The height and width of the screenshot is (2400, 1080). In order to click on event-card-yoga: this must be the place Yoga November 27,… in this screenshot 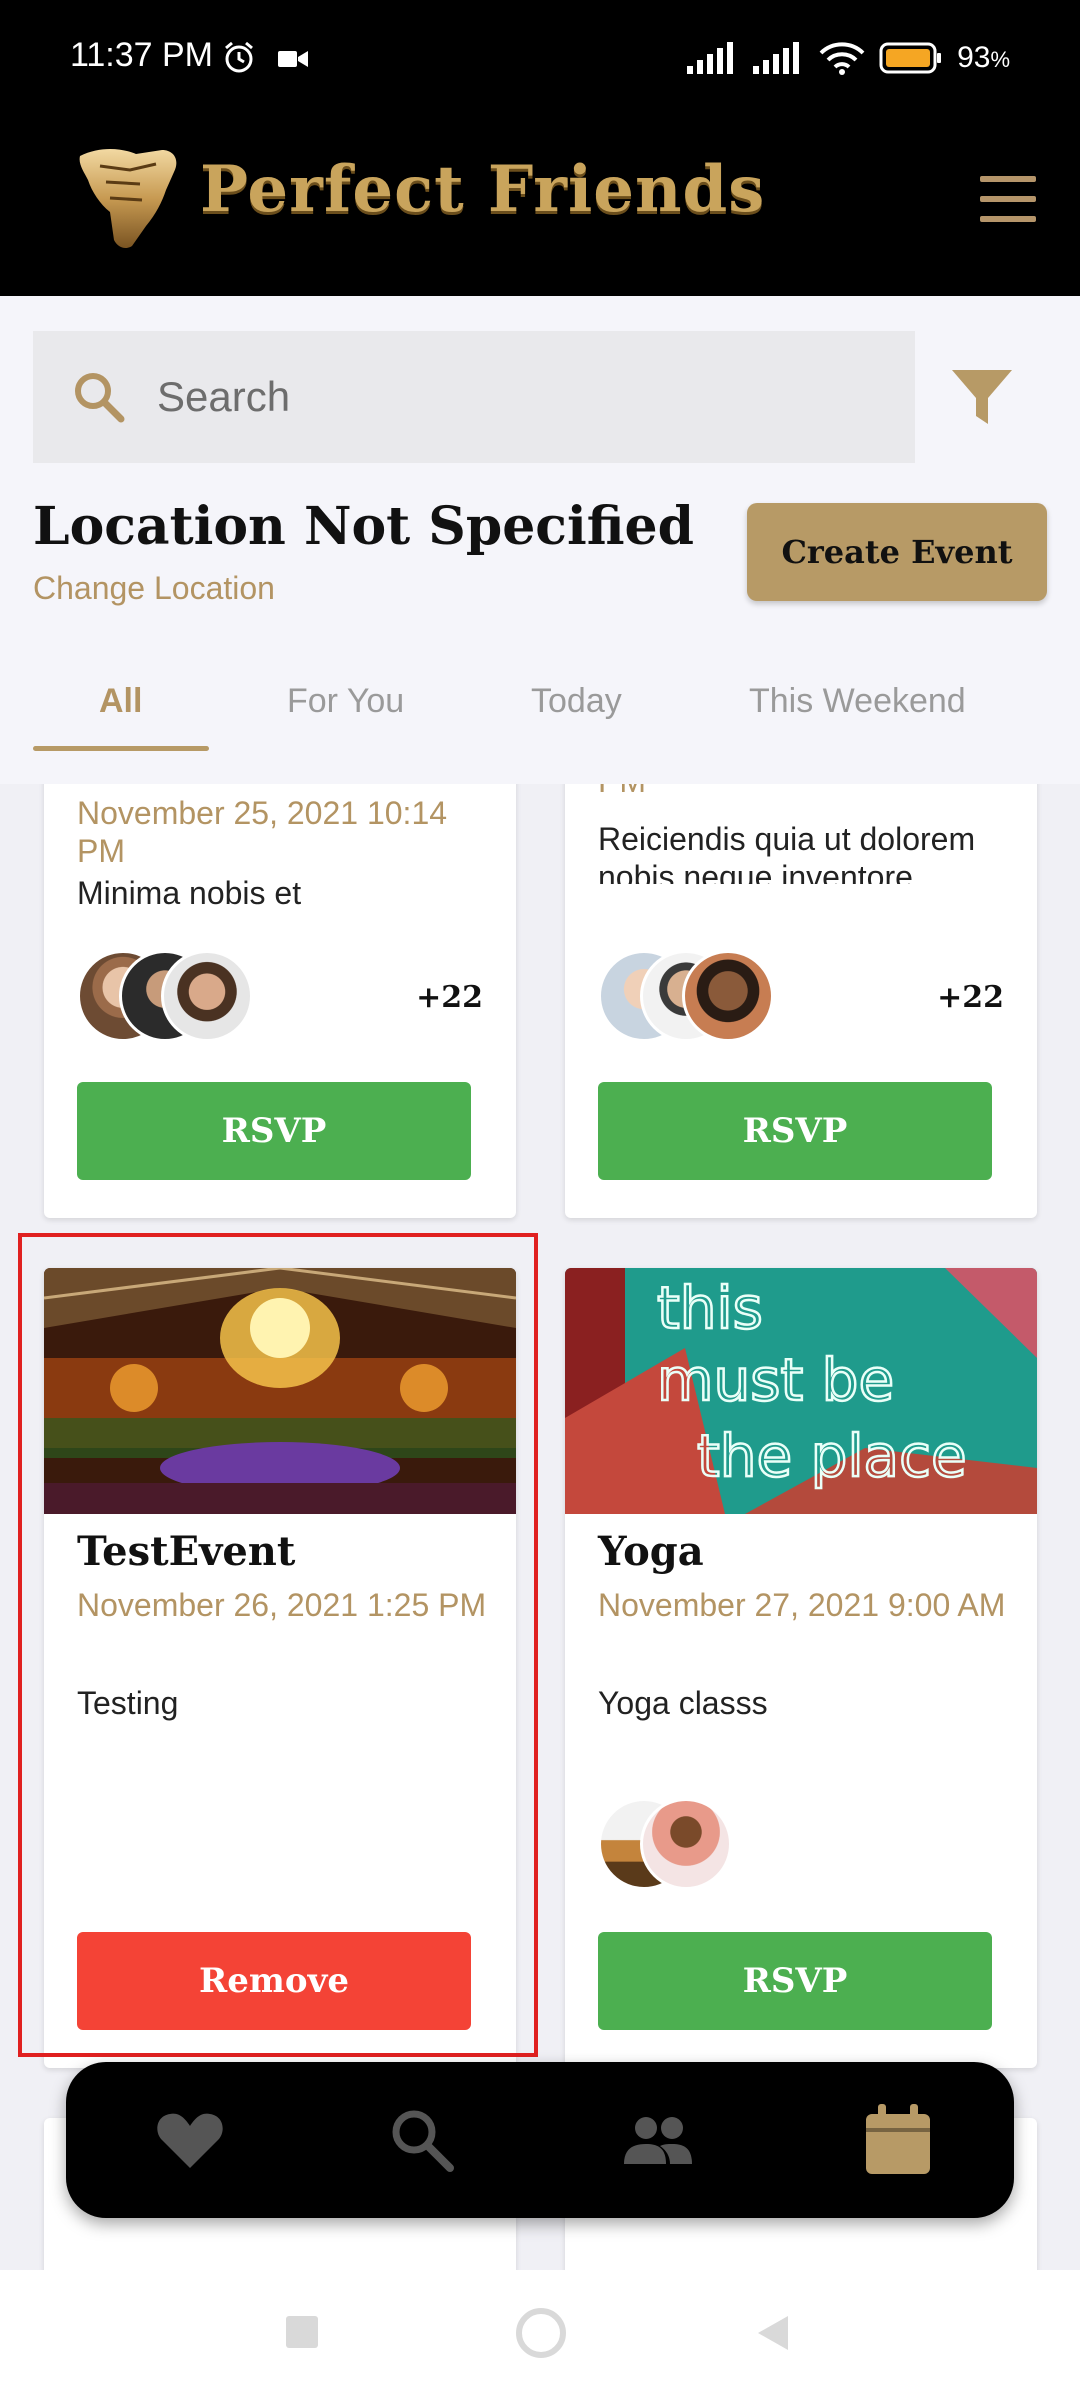, I will do `click(801, 1668)`.